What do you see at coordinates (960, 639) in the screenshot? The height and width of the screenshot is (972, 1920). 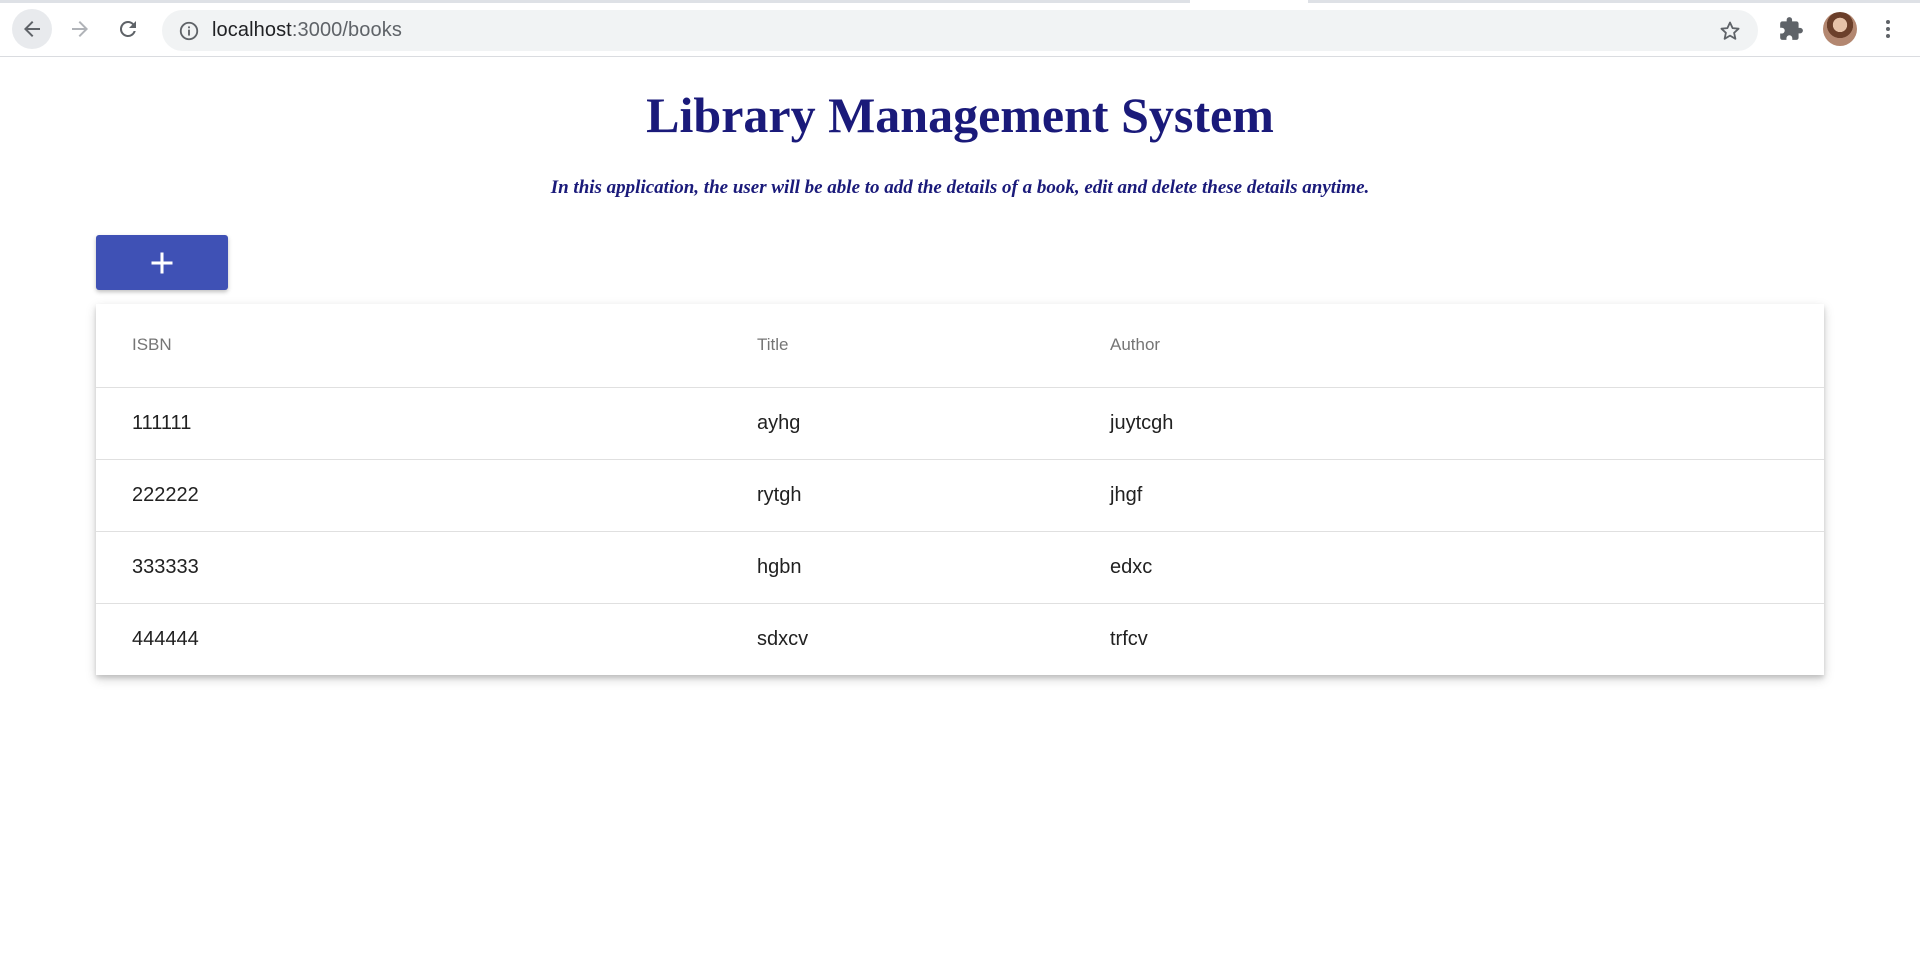 I see `table-row: 444444 sdxcv trfcv` at bounding box center [960, 639].